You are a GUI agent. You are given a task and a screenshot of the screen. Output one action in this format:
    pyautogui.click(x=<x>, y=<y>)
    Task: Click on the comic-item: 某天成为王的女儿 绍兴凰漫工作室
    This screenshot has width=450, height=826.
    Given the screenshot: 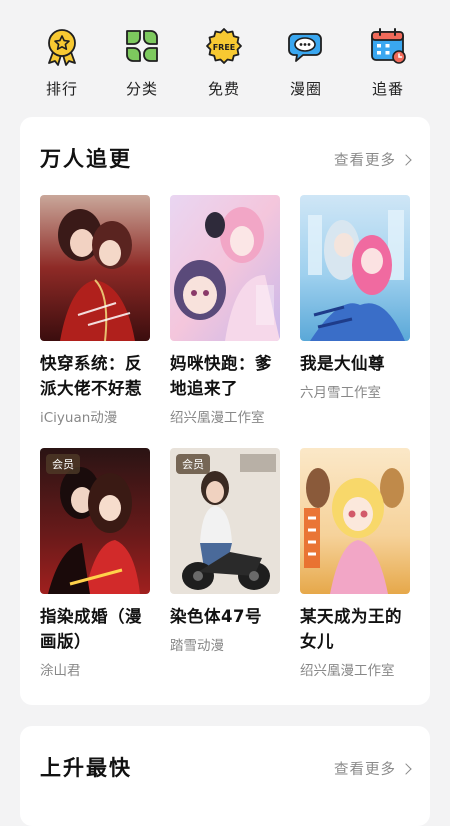 What is the action you would take?
    pyautogui.click(x=355, y=563)
    